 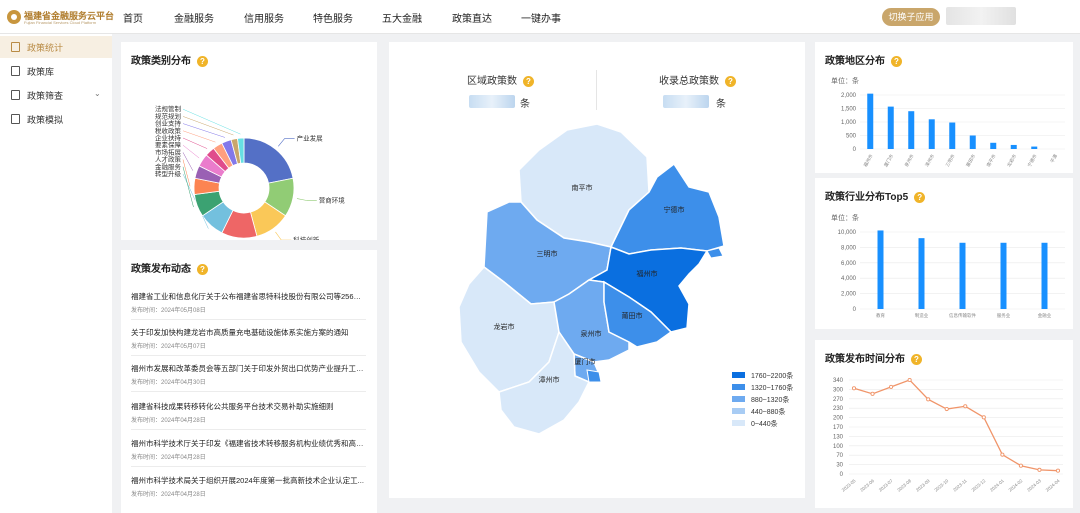 What do you see at coordinates (209, 17) in the screenshot?
I see `nav-financial-service: 金融服务` at bounding box center [209, 17].